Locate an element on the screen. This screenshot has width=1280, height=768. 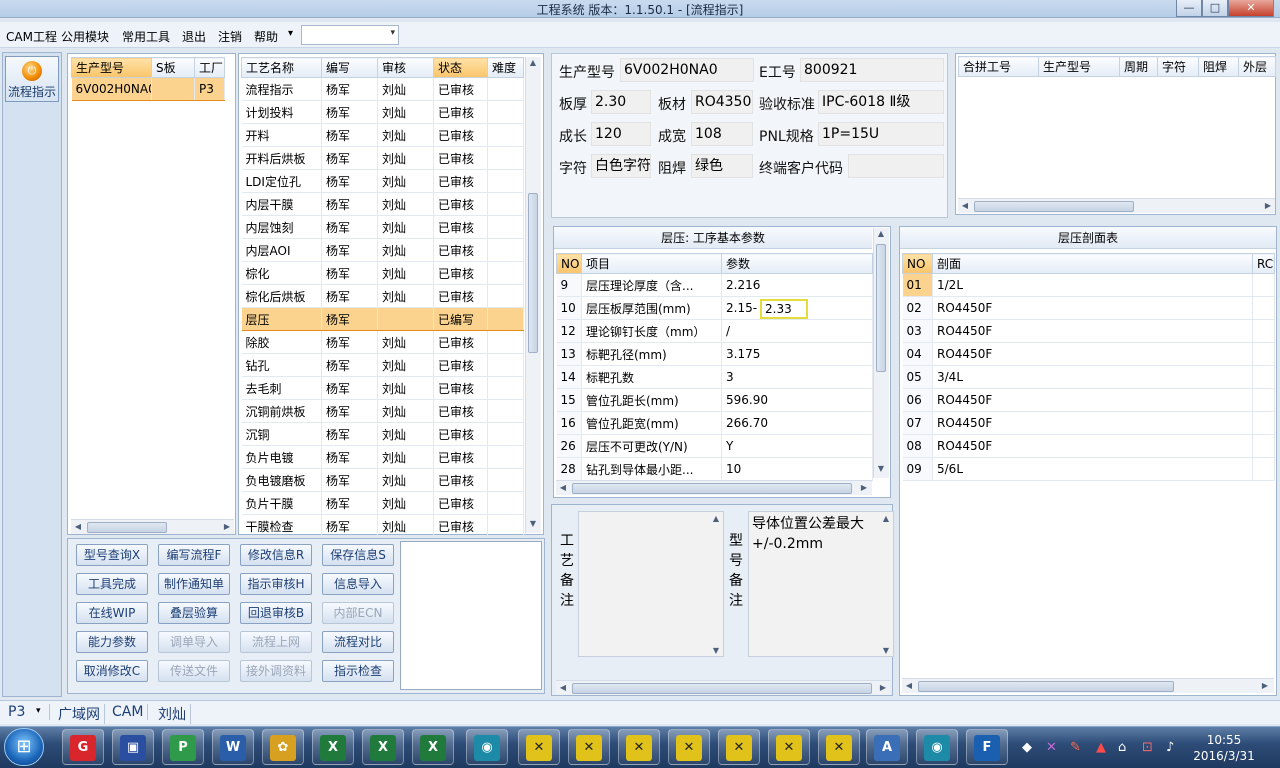
field-thickness: 2.30 is located at coordinates (621, 102).